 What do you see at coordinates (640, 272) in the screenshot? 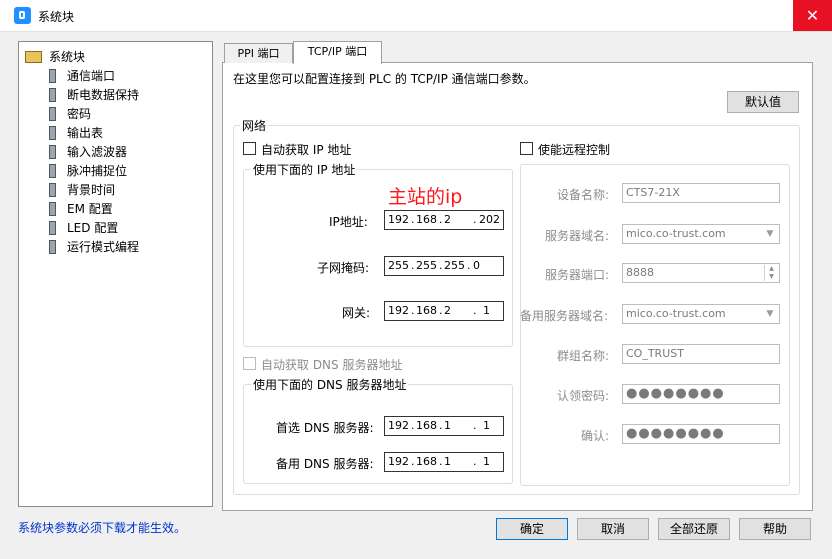
I see `server-port-value: 8888` at bounding box center [640, 272].